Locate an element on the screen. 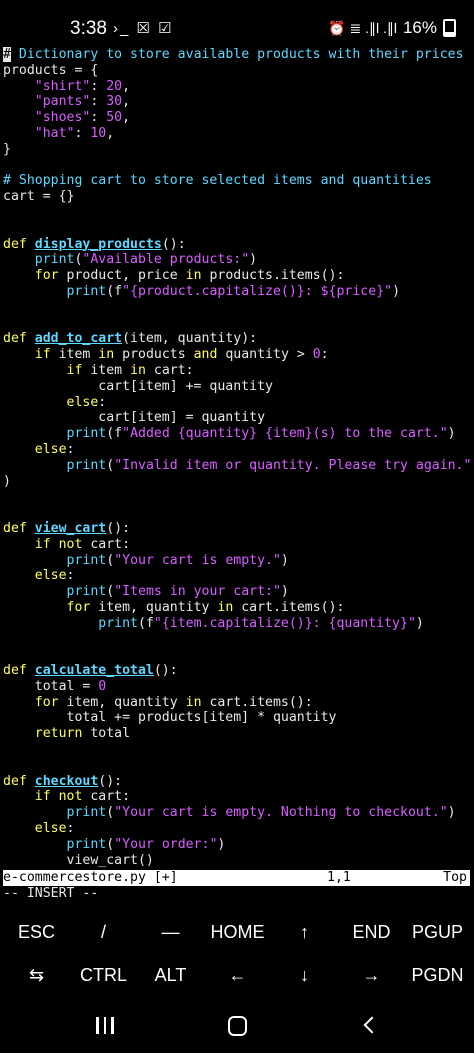 Image resolution: width=474 pixels, height=1053 pixels. code-token: calculate_total is located at coordinates (94, 671).